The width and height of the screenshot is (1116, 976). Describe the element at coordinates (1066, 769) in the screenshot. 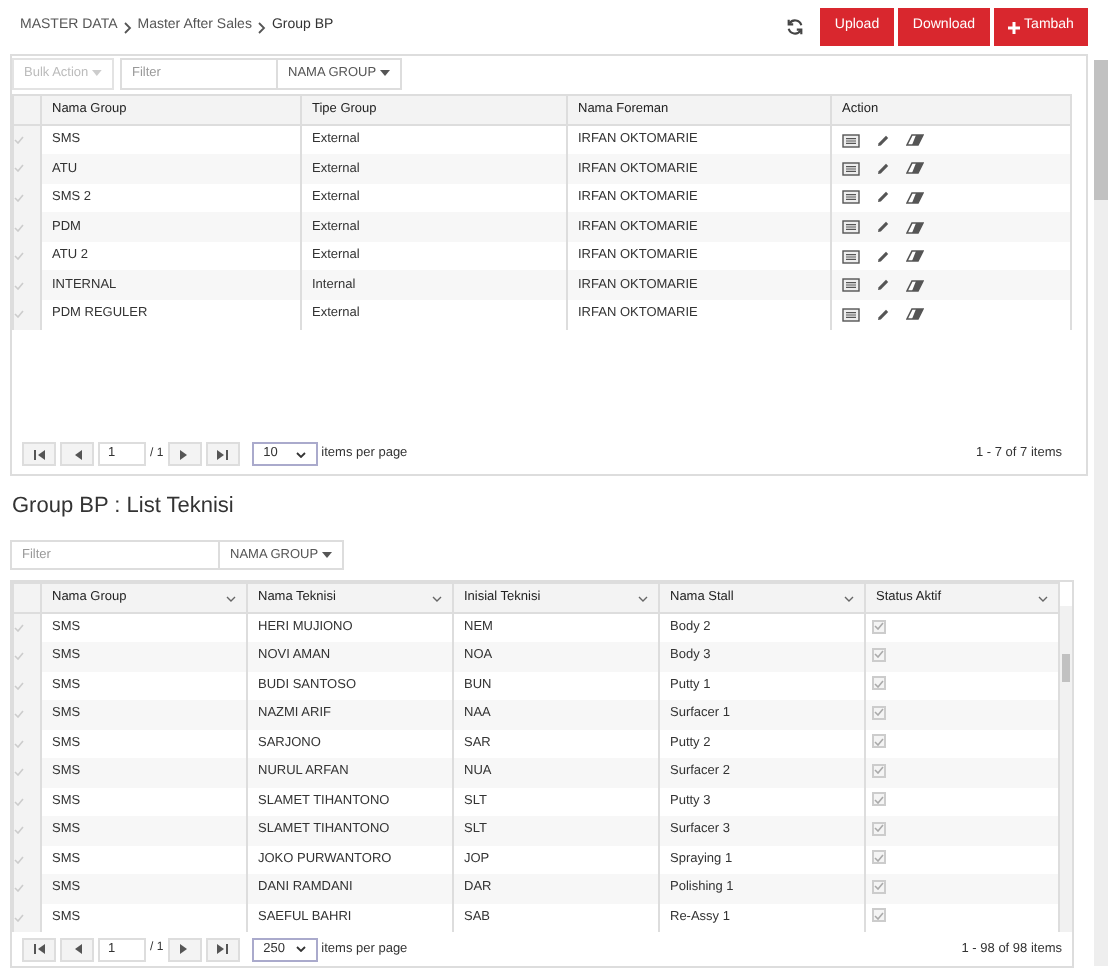

I see `scrollbar` at that location.